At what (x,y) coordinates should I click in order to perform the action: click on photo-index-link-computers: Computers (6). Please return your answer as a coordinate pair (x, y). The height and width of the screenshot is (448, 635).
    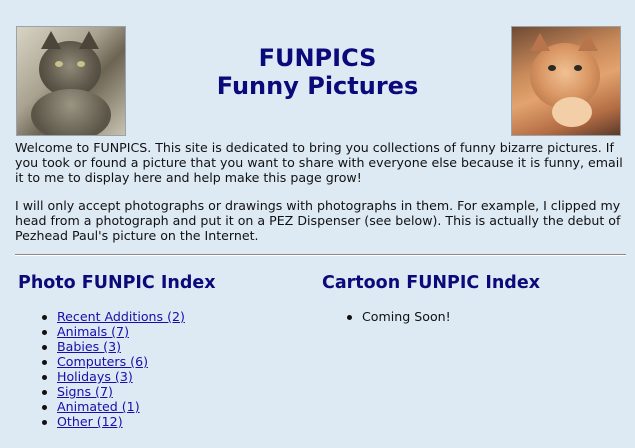
    Looking at the image, I should click on (102, 361).